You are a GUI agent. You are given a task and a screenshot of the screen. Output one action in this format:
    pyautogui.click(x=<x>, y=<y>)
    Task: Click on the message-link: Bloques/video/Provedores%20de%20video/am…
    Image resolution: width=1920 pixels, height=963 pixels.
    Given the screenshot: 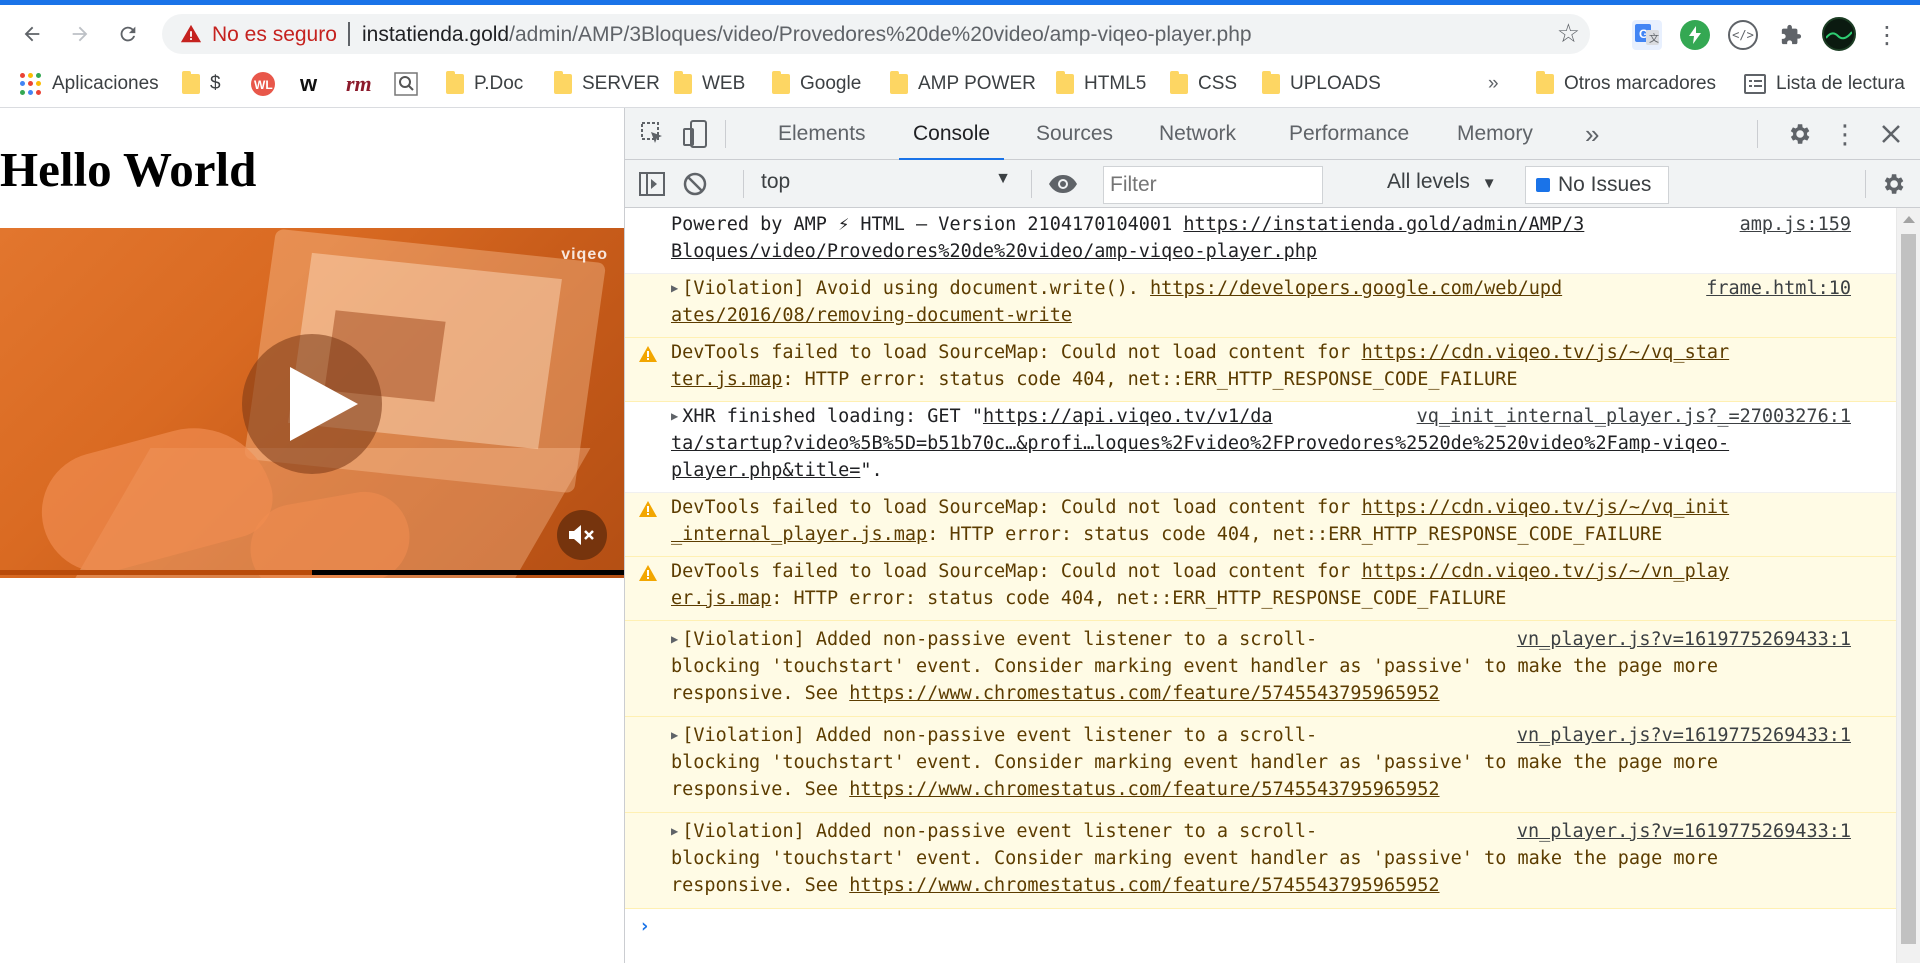 What is the action you would take?
    pyautogui.click(x=994, y=251)
    